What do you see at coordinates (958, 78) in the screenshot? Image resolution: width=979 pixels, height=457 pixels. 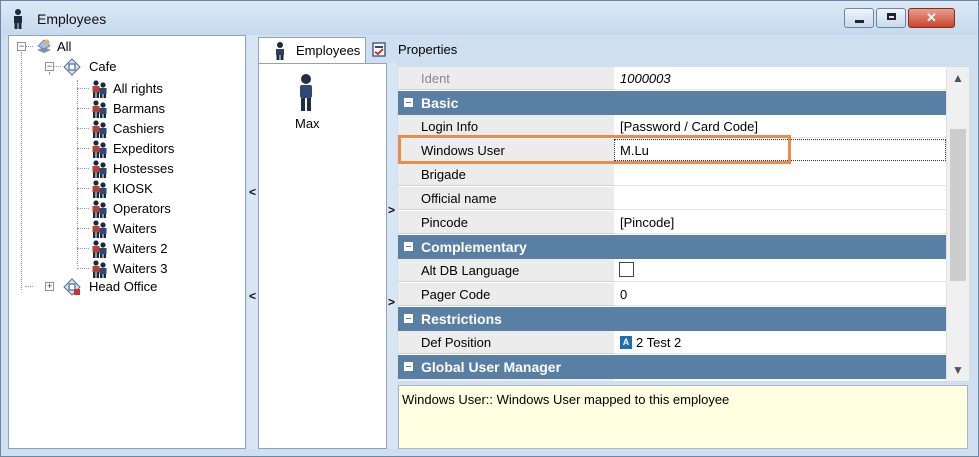 I see `scroll-up-icon: ▲` at bounding box center [958, 78].